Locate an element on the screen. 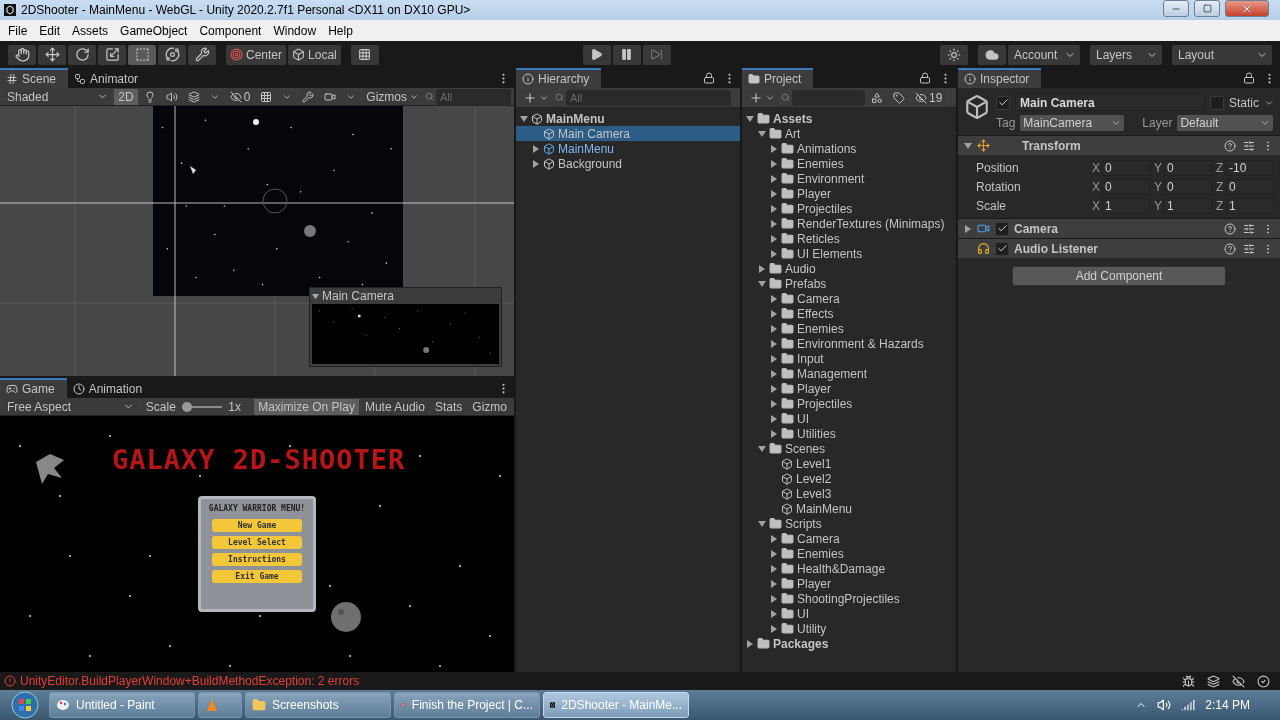 Image resolution: width=1280 pixels, height=720 pixels. project-item: Prefabs is located at coordinates (849, 283).